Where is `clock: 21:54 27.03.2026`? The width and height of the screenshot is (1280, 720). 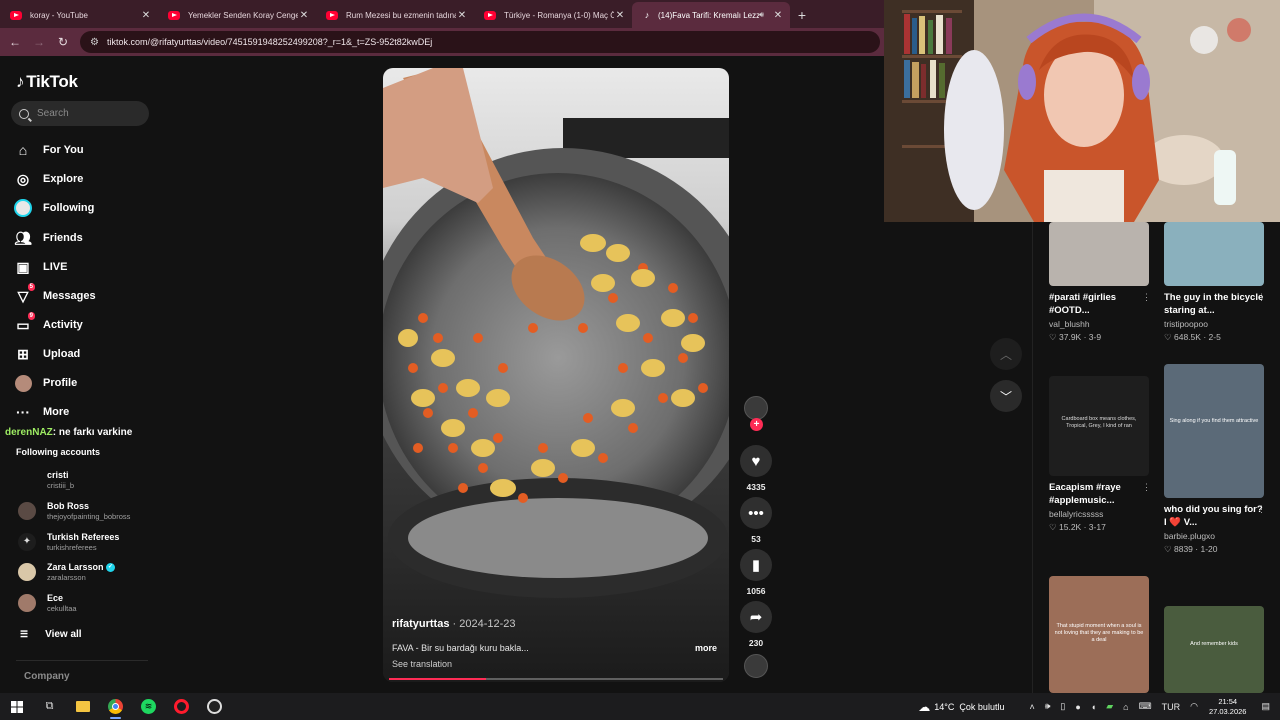 clock: 21:54 27.03.2026 is located at coordinates (1228, 707).